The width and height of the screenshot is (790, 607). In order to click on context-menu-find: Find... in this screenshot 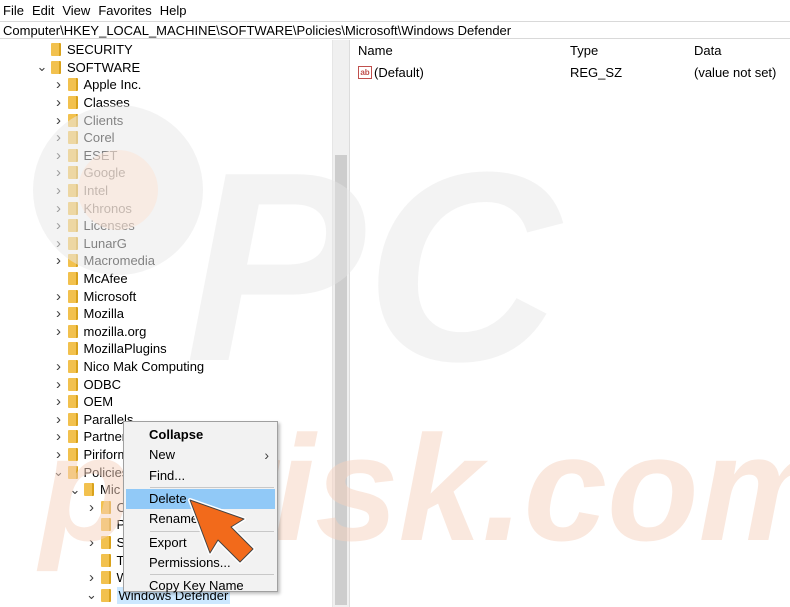, I will do `click(200, 476)`.